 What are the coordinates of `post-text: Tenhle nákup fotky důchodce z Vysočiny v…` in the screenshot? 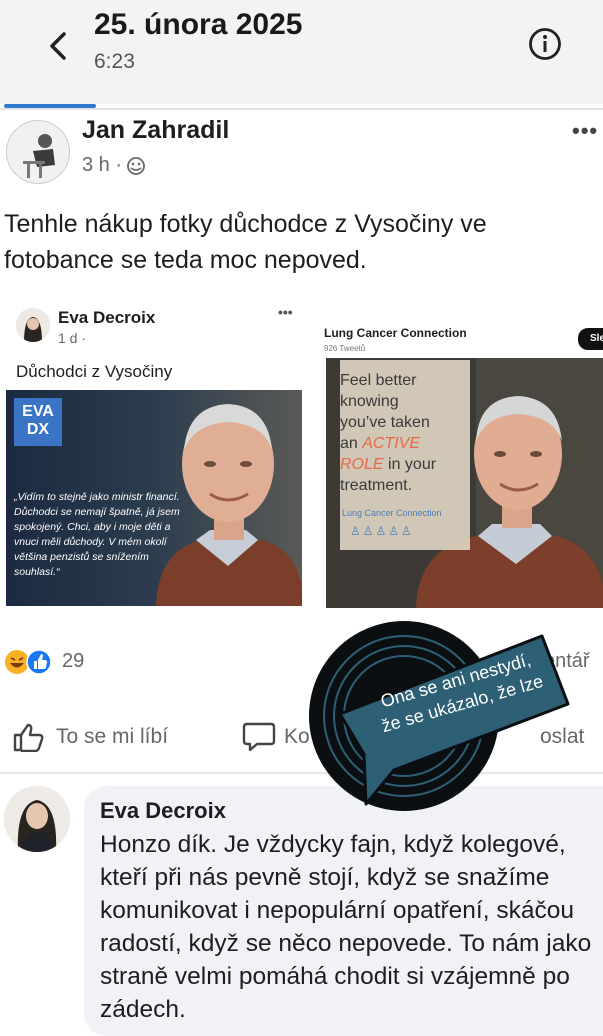 It's located at (245, 242).